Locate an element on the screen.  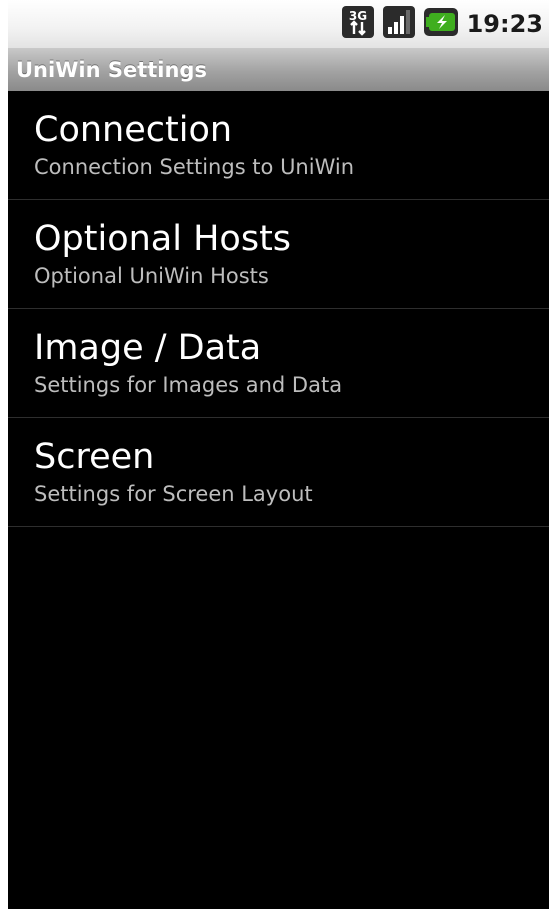
pref-summary: Connection Settings to UniWin is located at coordinates (194, 167).